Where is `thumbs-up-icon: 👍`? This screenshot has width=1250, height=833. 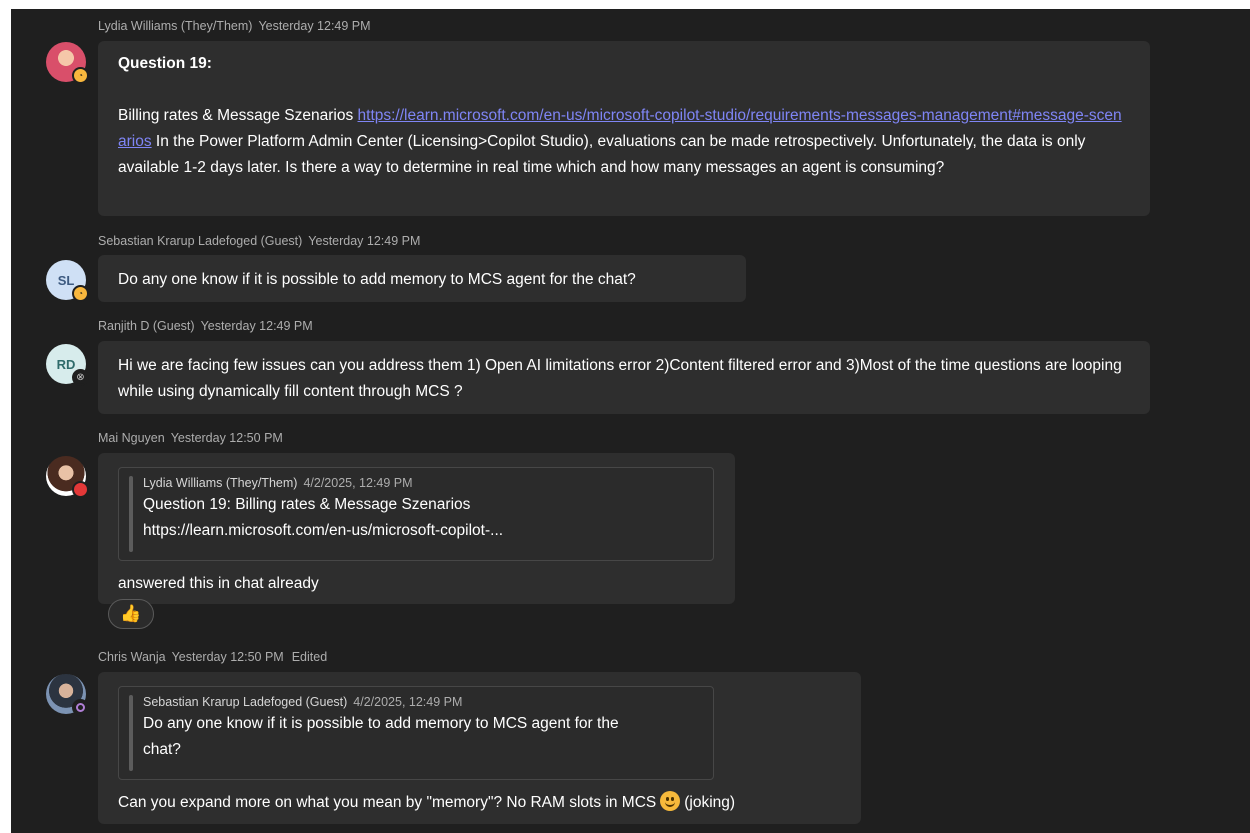
thumbs-up-icon: 👍 is located at coordinates (131, 613).